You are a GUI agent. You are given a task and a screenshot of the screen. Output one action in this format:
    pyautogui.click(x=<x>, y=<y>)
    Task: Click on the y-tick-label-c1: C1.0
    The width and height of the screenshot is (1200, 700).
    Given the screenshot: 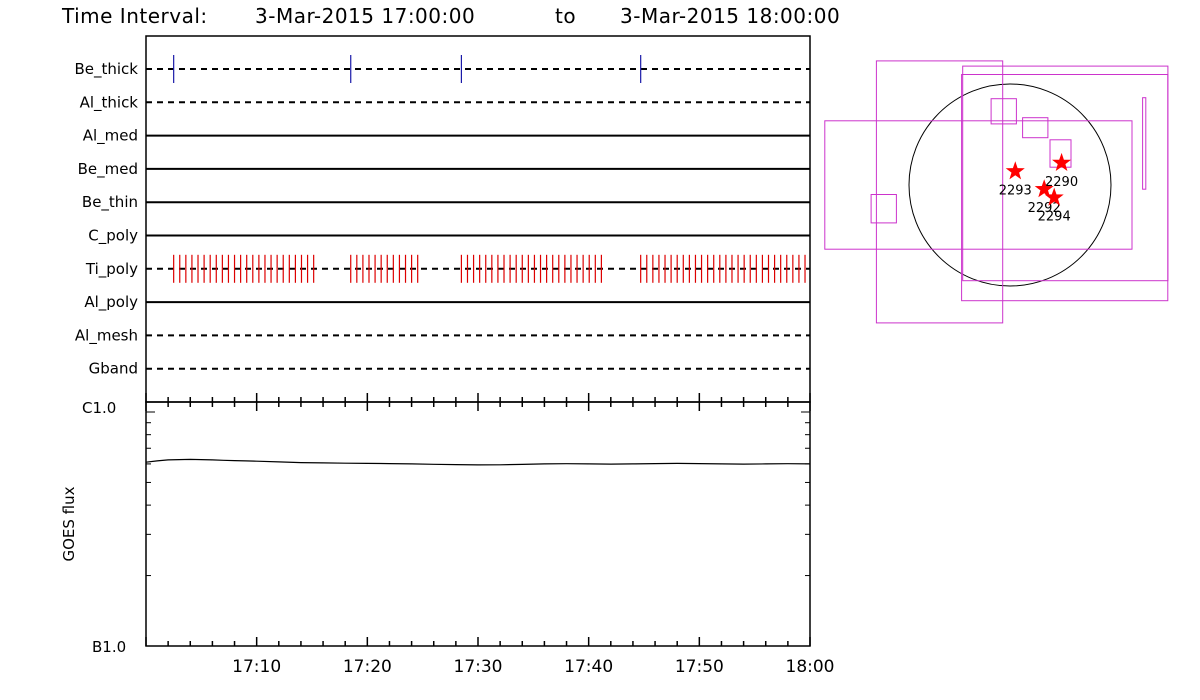 What is the action you would take?
    pyautogui.click(x=99, y=408)
    